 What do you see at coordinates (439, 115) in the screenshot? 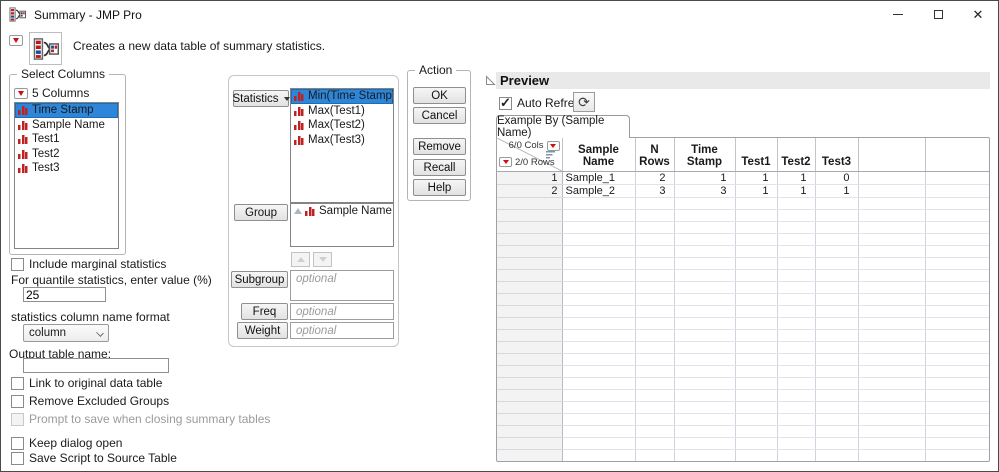
I see `cancel-button: Cancel` at bounding box center [439, 115].